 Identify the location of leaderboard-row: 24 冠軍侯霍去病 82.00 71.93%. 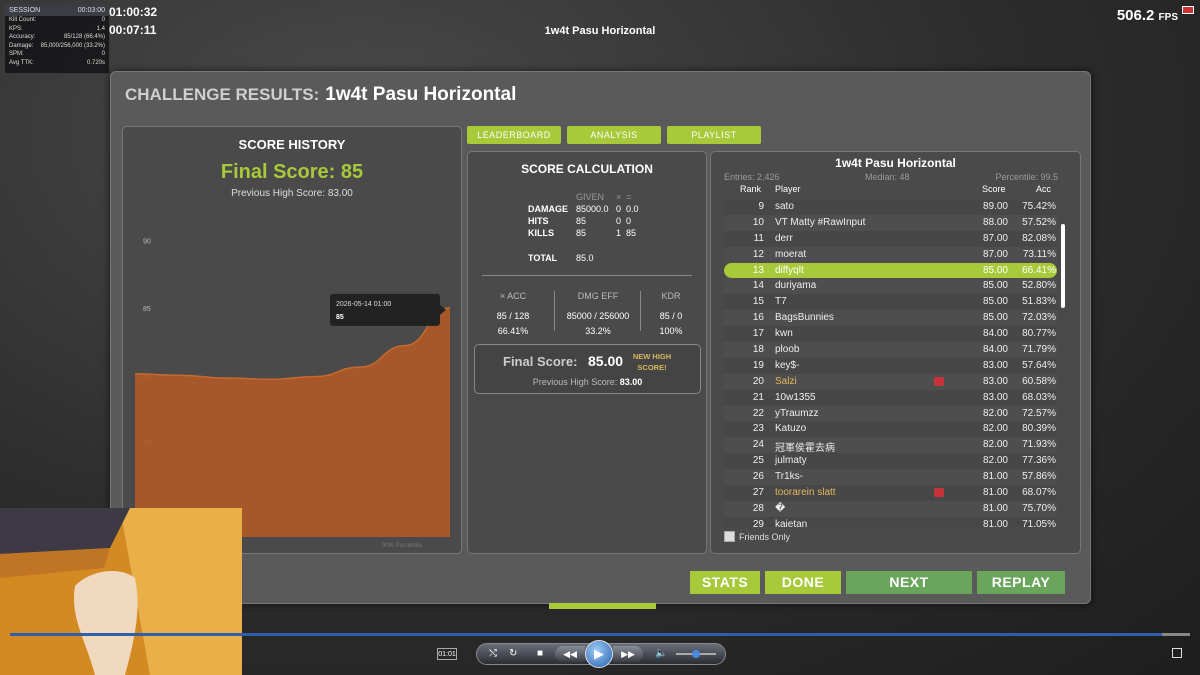
(890, 446).